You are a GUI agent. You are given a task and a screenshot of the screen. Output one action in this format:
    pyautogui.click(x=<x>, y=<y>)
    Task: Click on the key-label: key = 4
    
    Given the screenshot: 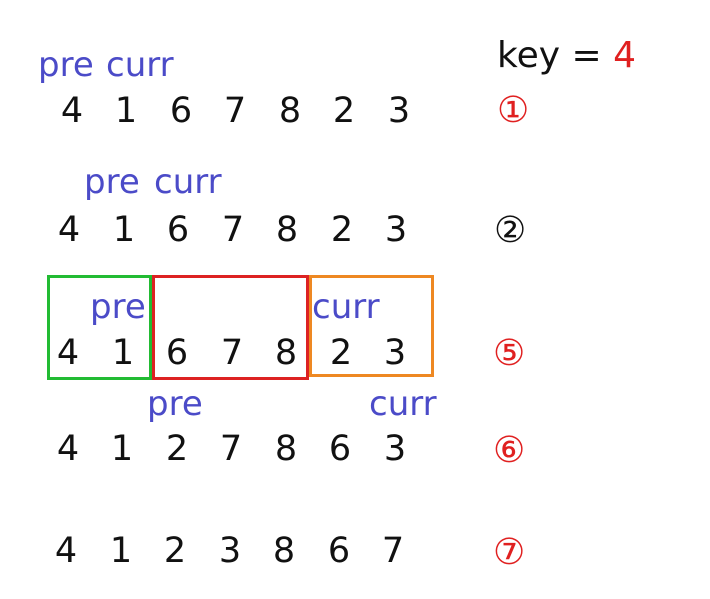 What is the action you would take?
    pyautogui.click(x=566, y=56)
    